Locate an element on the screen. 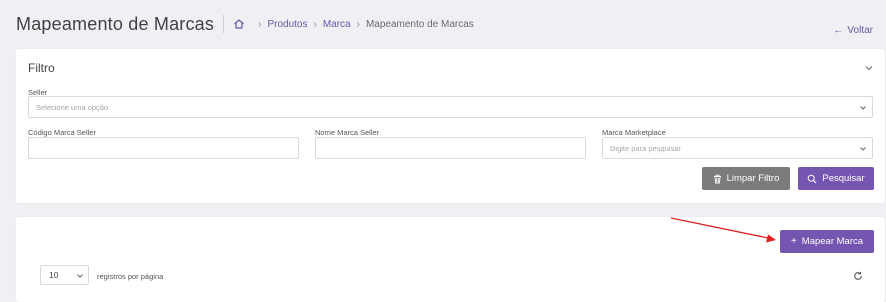 The width and height of the screenshot is (886, 302). search-button: Pesquisar is located at coordinates (836, 178).